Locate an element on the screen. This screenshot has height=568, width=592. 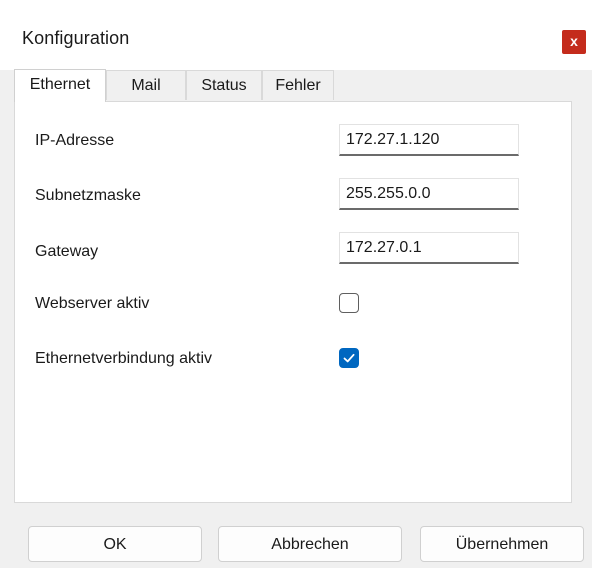
tab-strip: Ethernet Mail Status Fehler is located at coordinates (294, 85).